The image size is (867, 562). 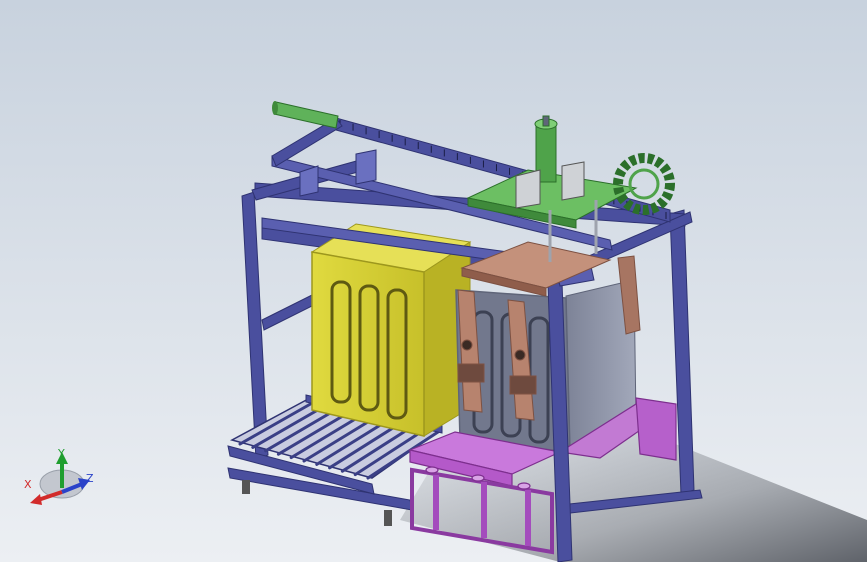 I want to click on triad-z-label: Z, so click(x=90, y=478).